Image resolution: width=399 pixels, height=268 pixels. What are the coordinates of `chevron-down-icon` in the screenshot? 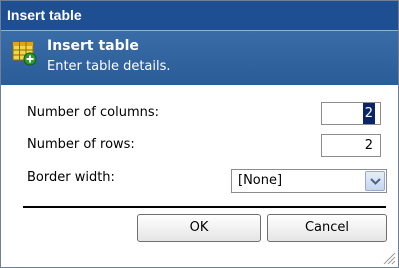 It's located at (375, 181).